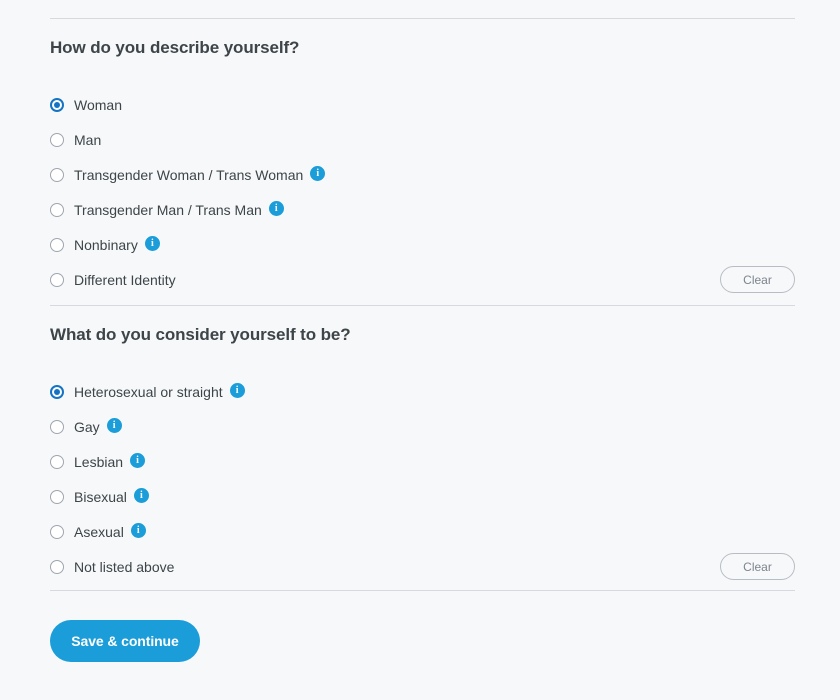  I want to click on form-footer: Save & continue, so click(420, 626).